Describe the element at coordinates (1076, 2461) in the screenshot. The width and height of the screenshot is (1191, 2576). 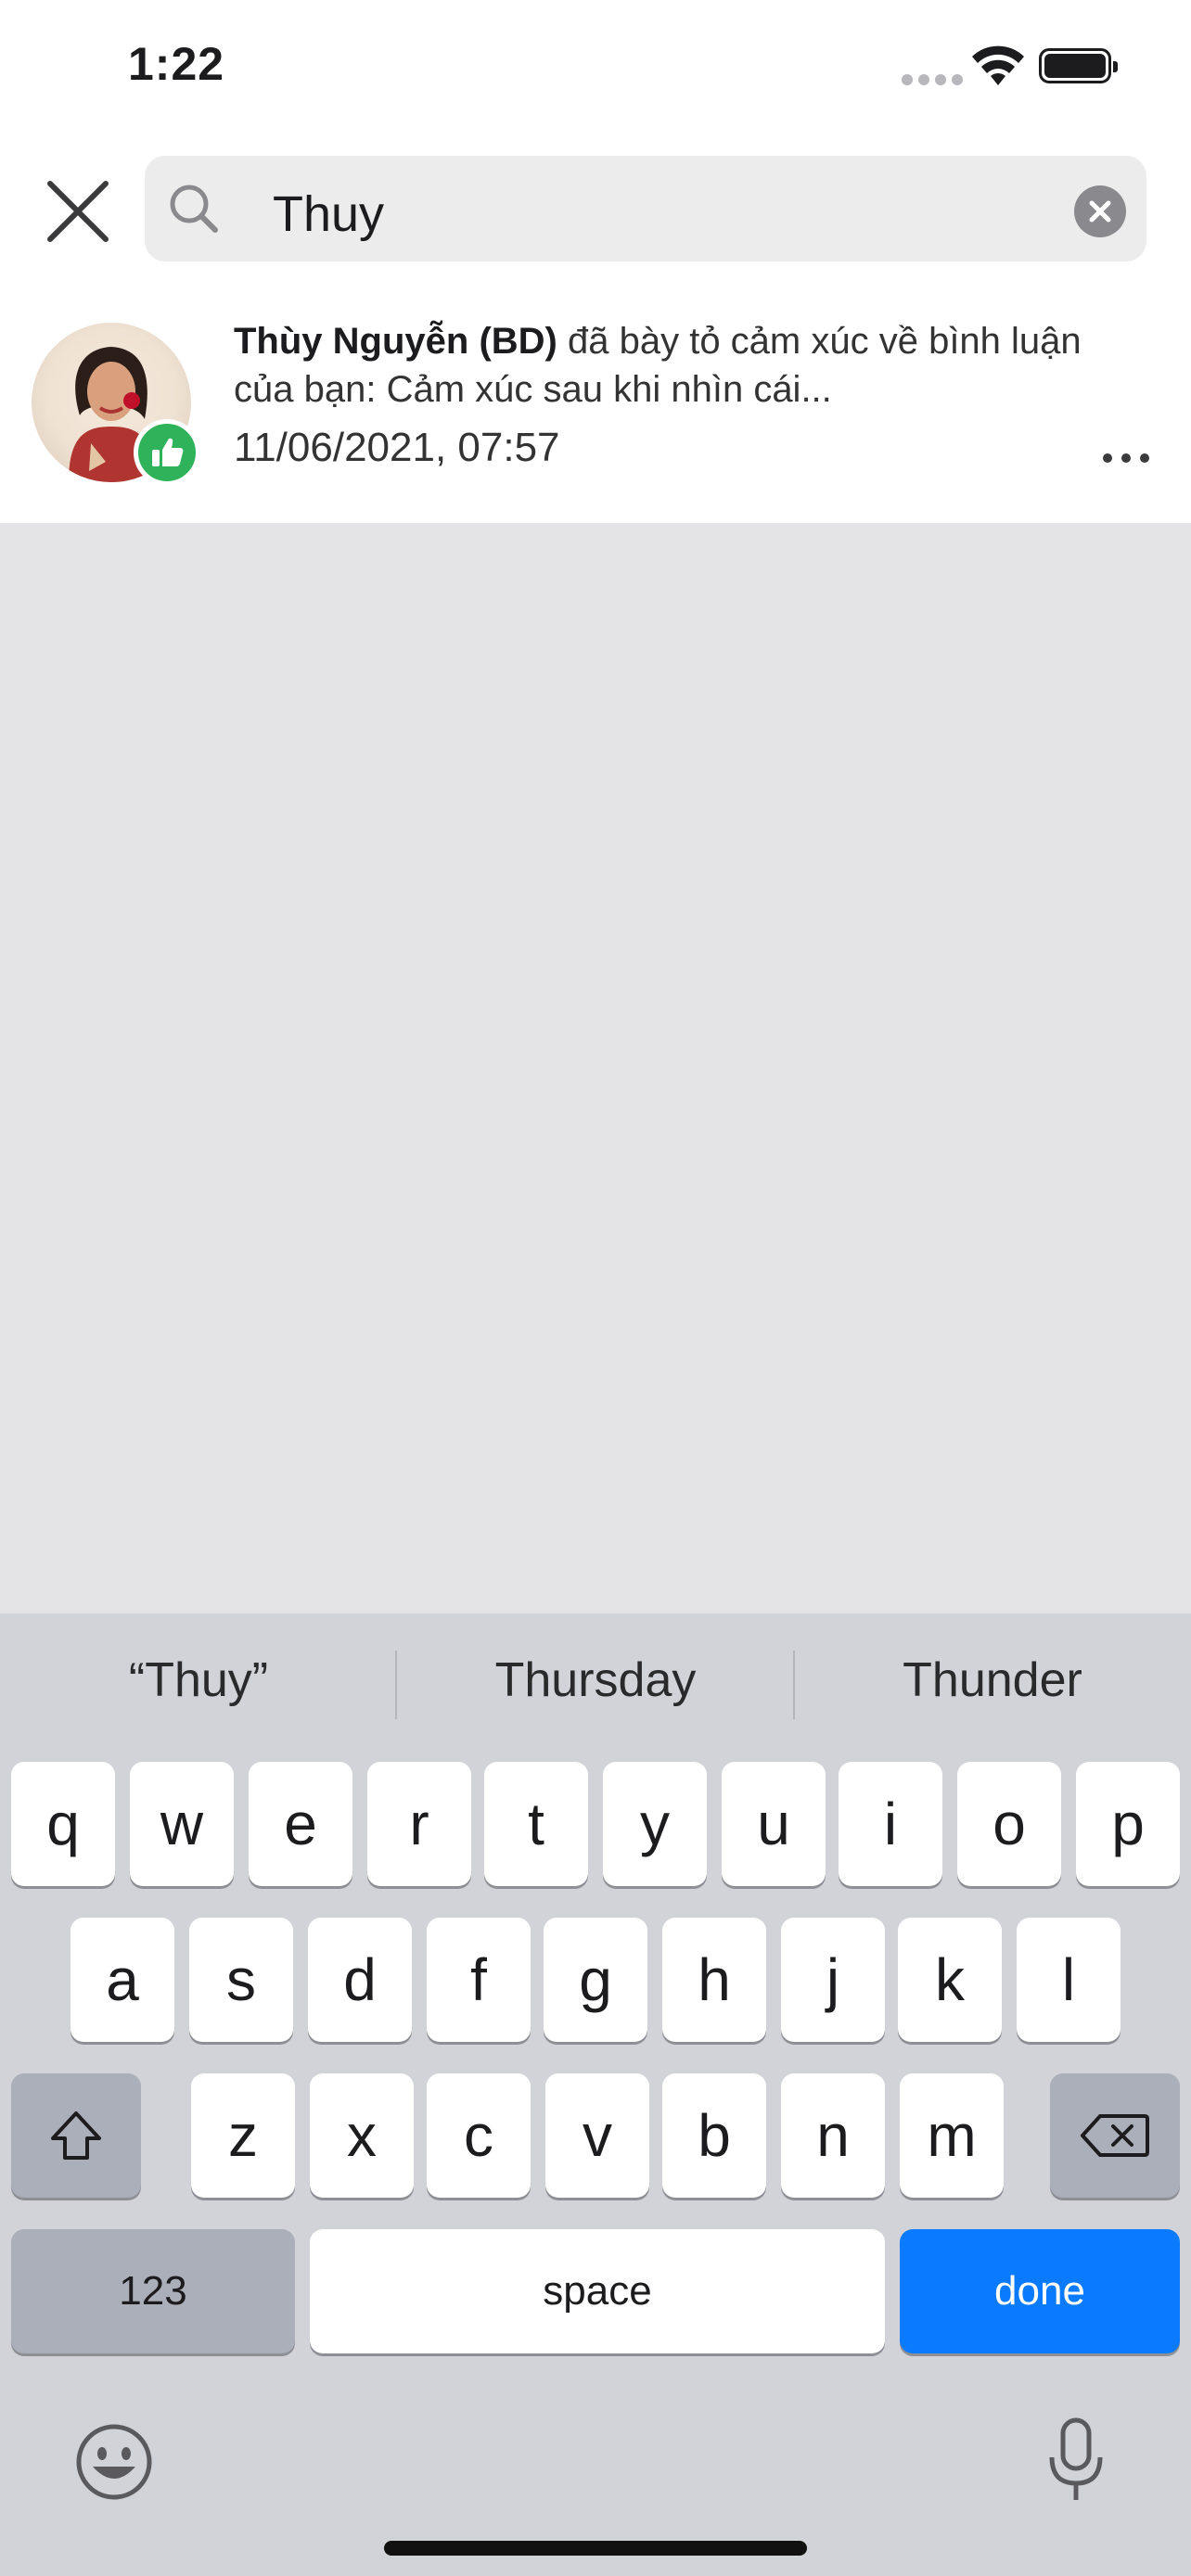
I see `microphone-icon` at that location.